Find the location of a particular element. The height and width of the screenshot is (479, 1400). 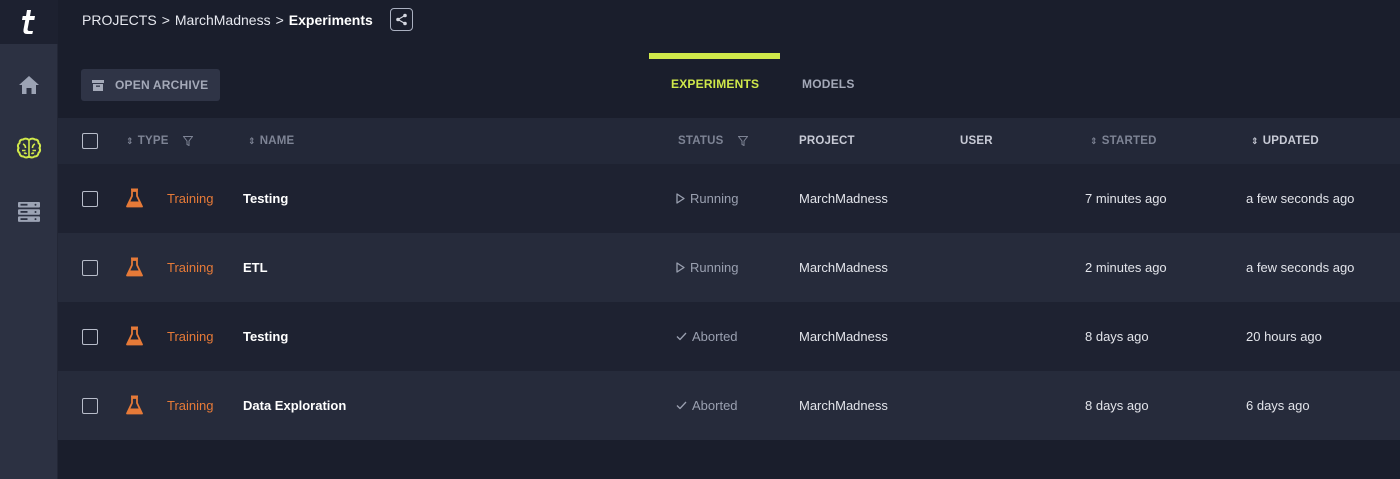

breadcrumb: PROJECTS > MarchMadness > Experiments is located at coordinates (227, 20).